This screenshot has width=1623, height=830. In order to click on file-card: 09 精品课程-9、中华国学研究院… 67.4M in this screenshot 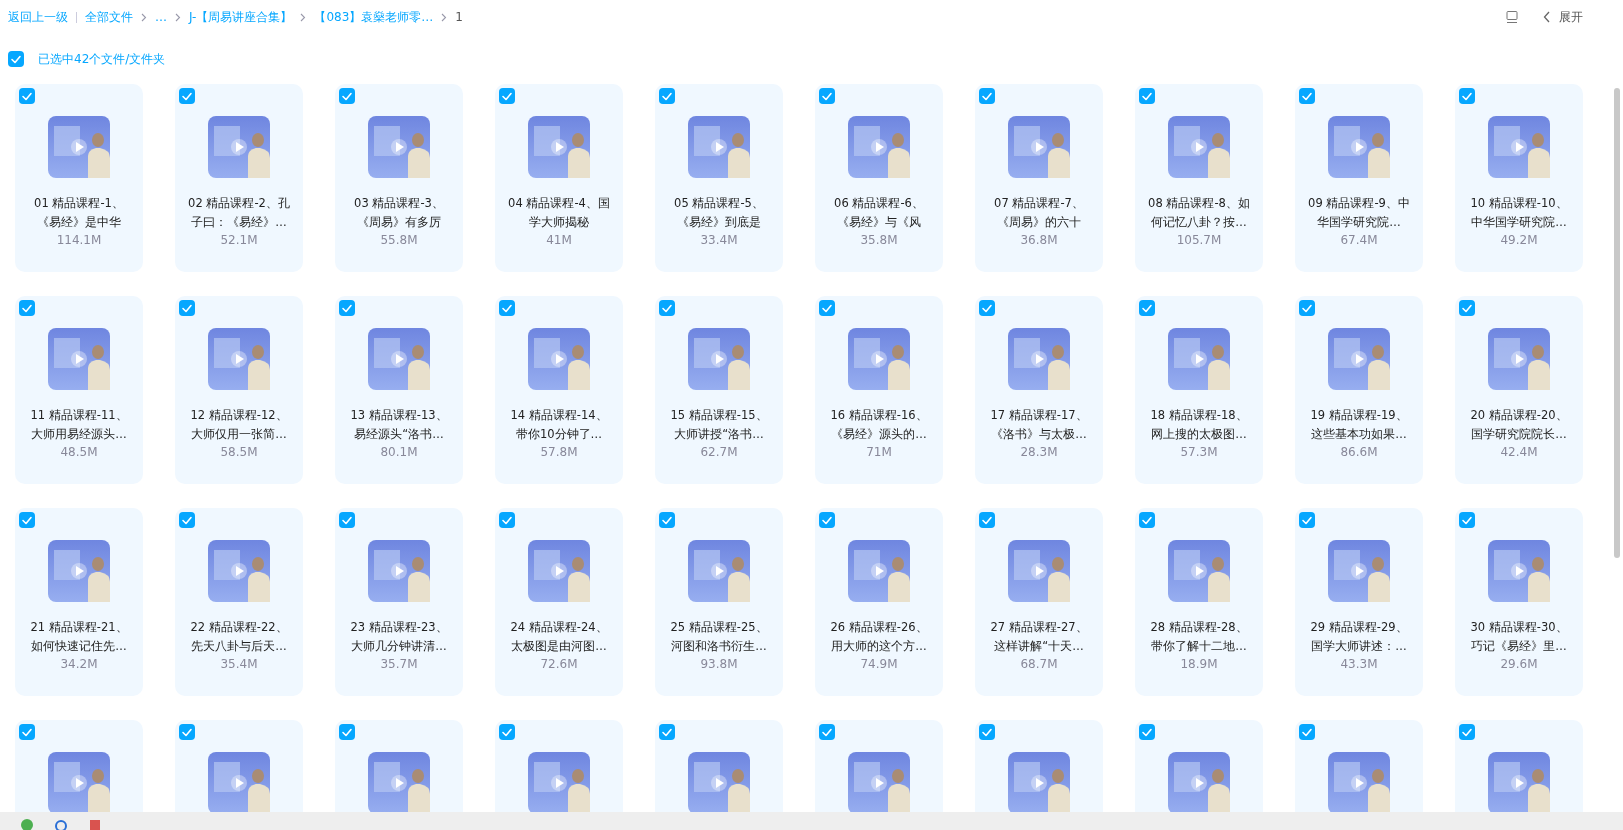, I will do `click(1359, 178)`.